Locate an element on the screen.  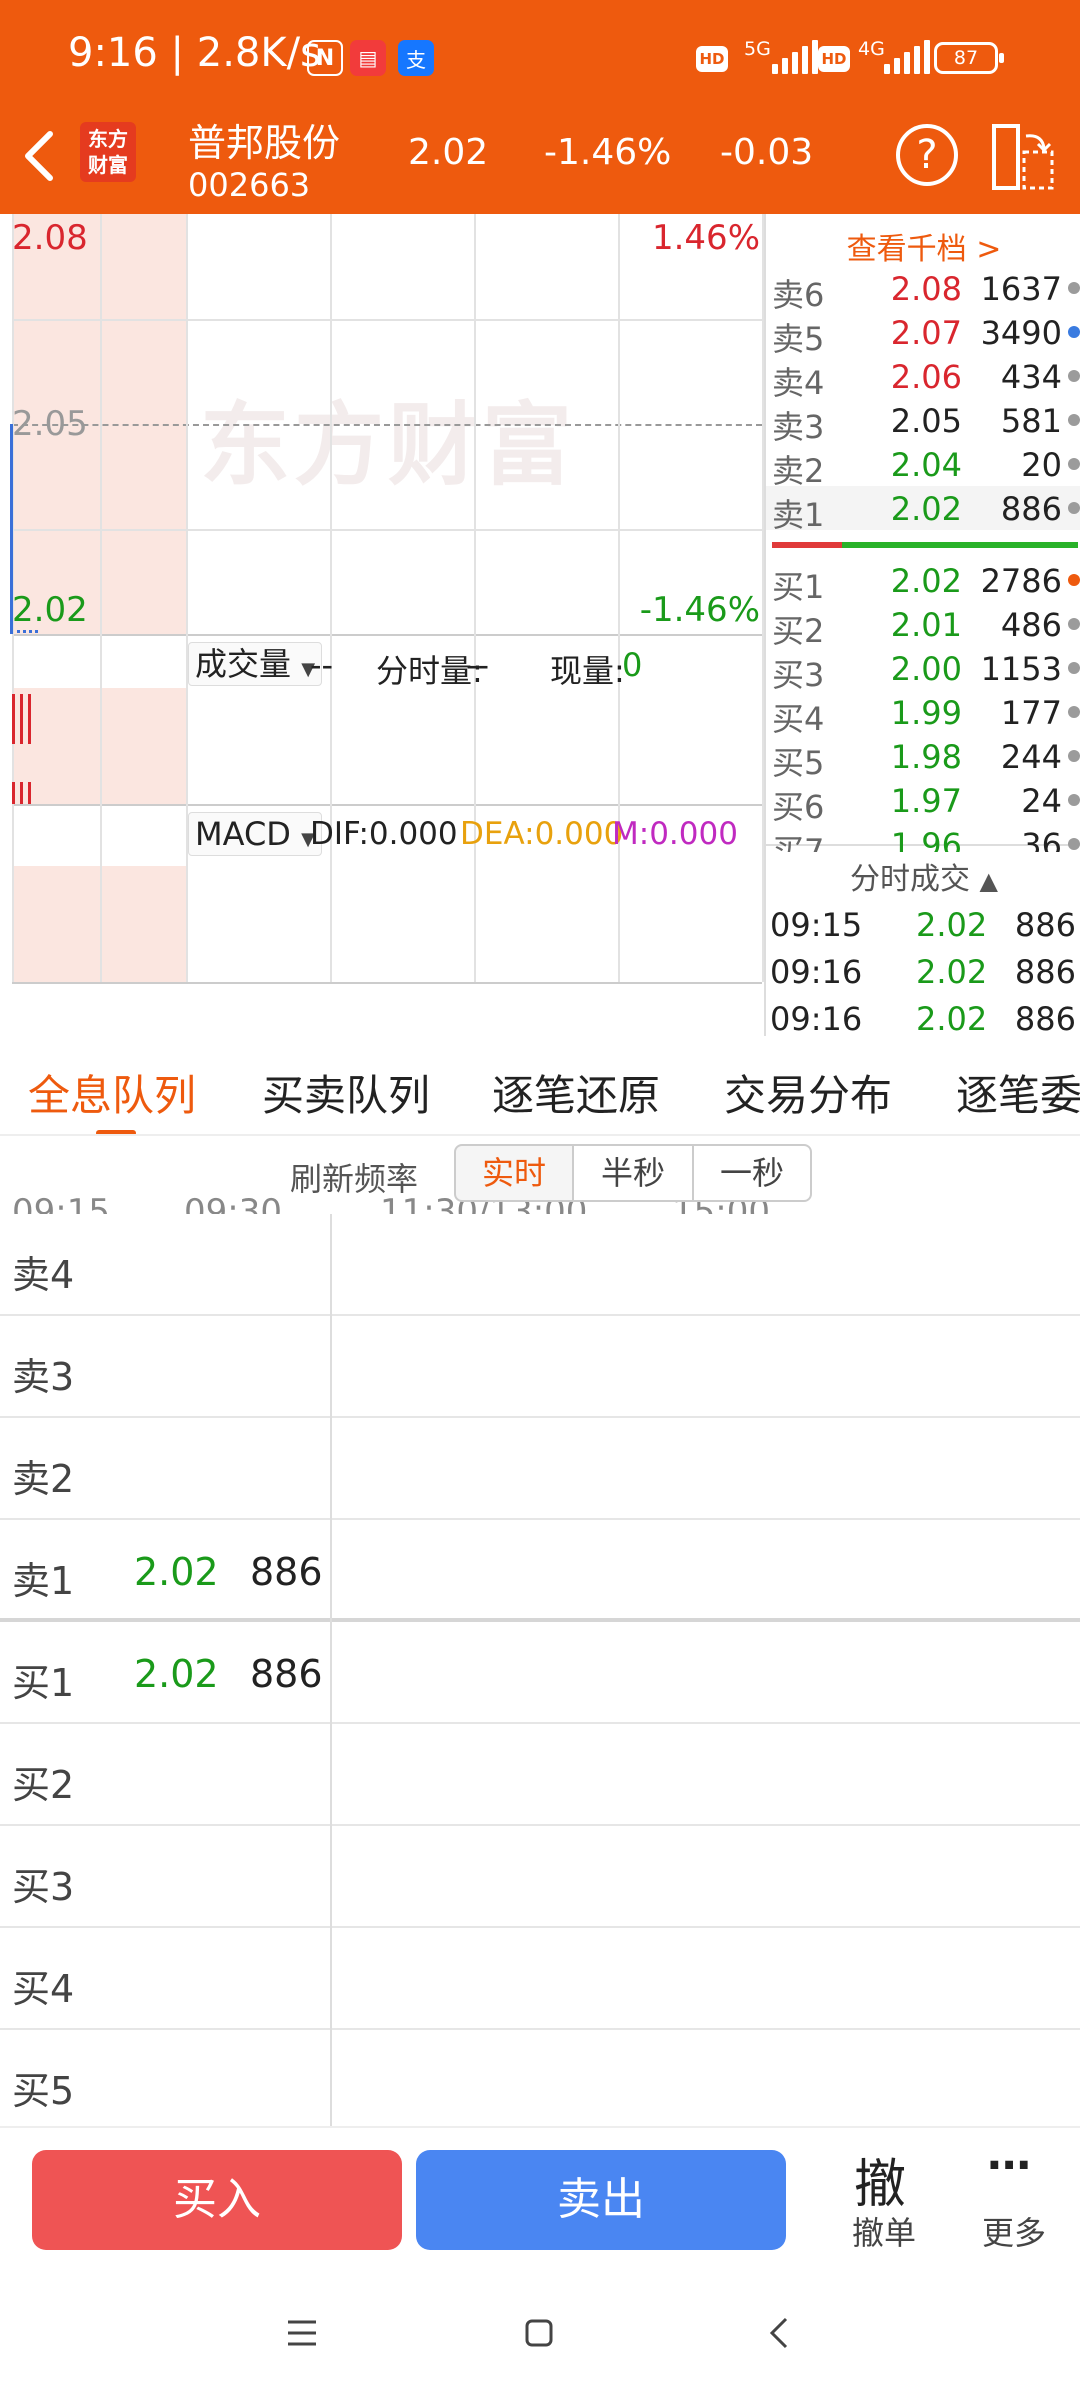
queue-row: 卖4 is located at coordinates (540, 1265).